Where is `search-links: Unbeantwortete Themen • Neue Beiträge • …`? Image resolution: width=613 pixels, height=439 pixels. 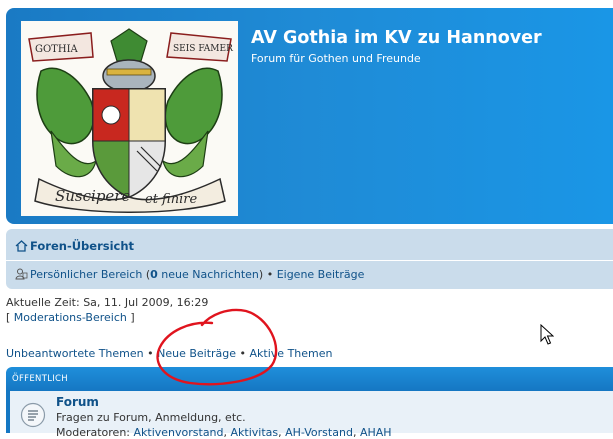 search-links: Unbeantwortete Themen • Neue Beiträge • … is located at coordinates (169, 353).